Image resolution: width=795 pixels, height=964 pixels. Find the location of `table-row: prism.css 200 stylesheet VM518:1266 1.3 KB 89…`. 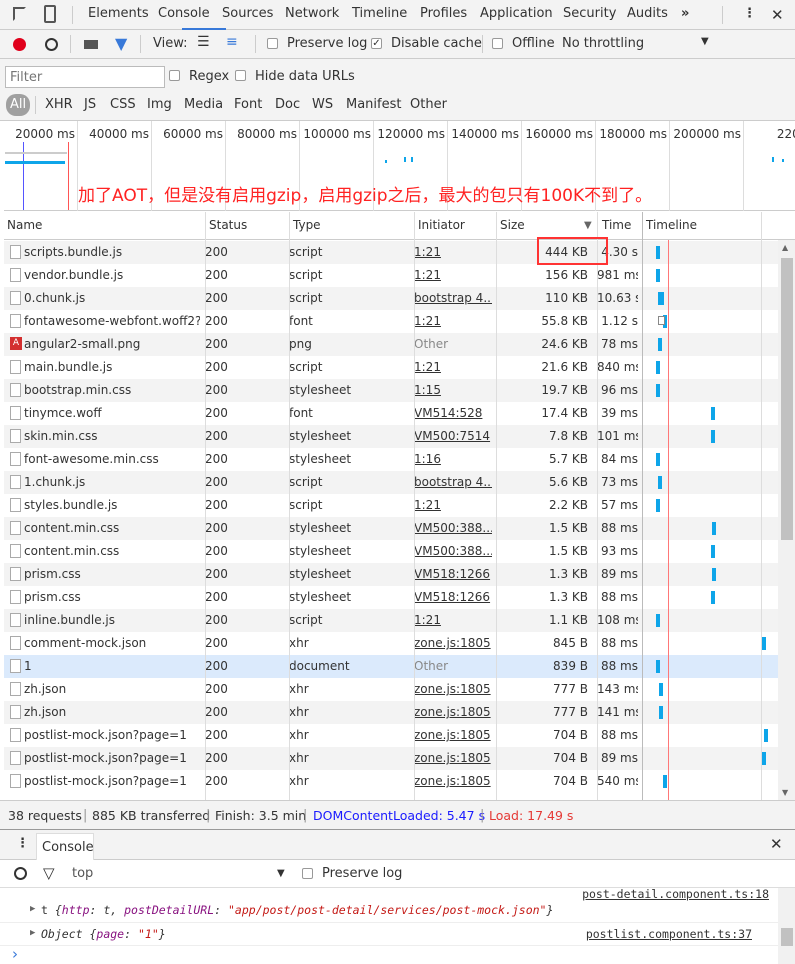

table-row: prism.css 200 stylesheet VM518:1266 1.3 KB 89… is located at coordinates (391, 574).